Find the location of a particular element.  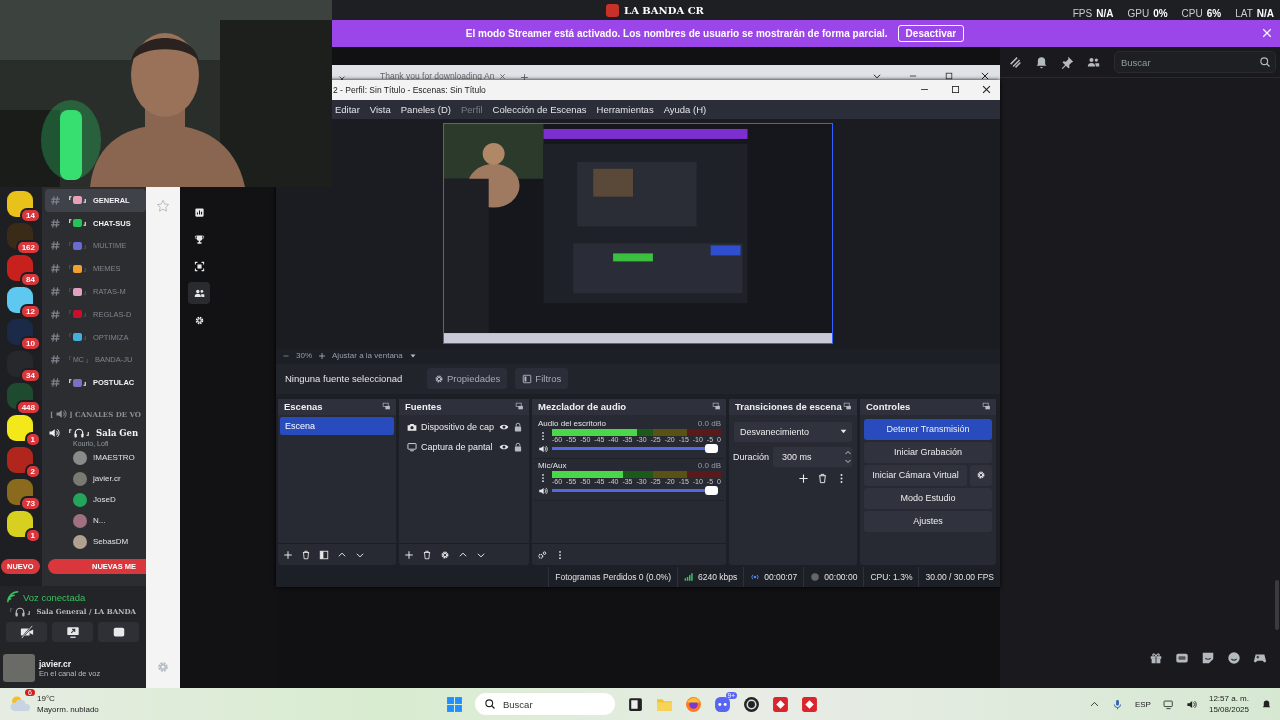

language-indicator: ESP is located at coordinates (1142, 704).